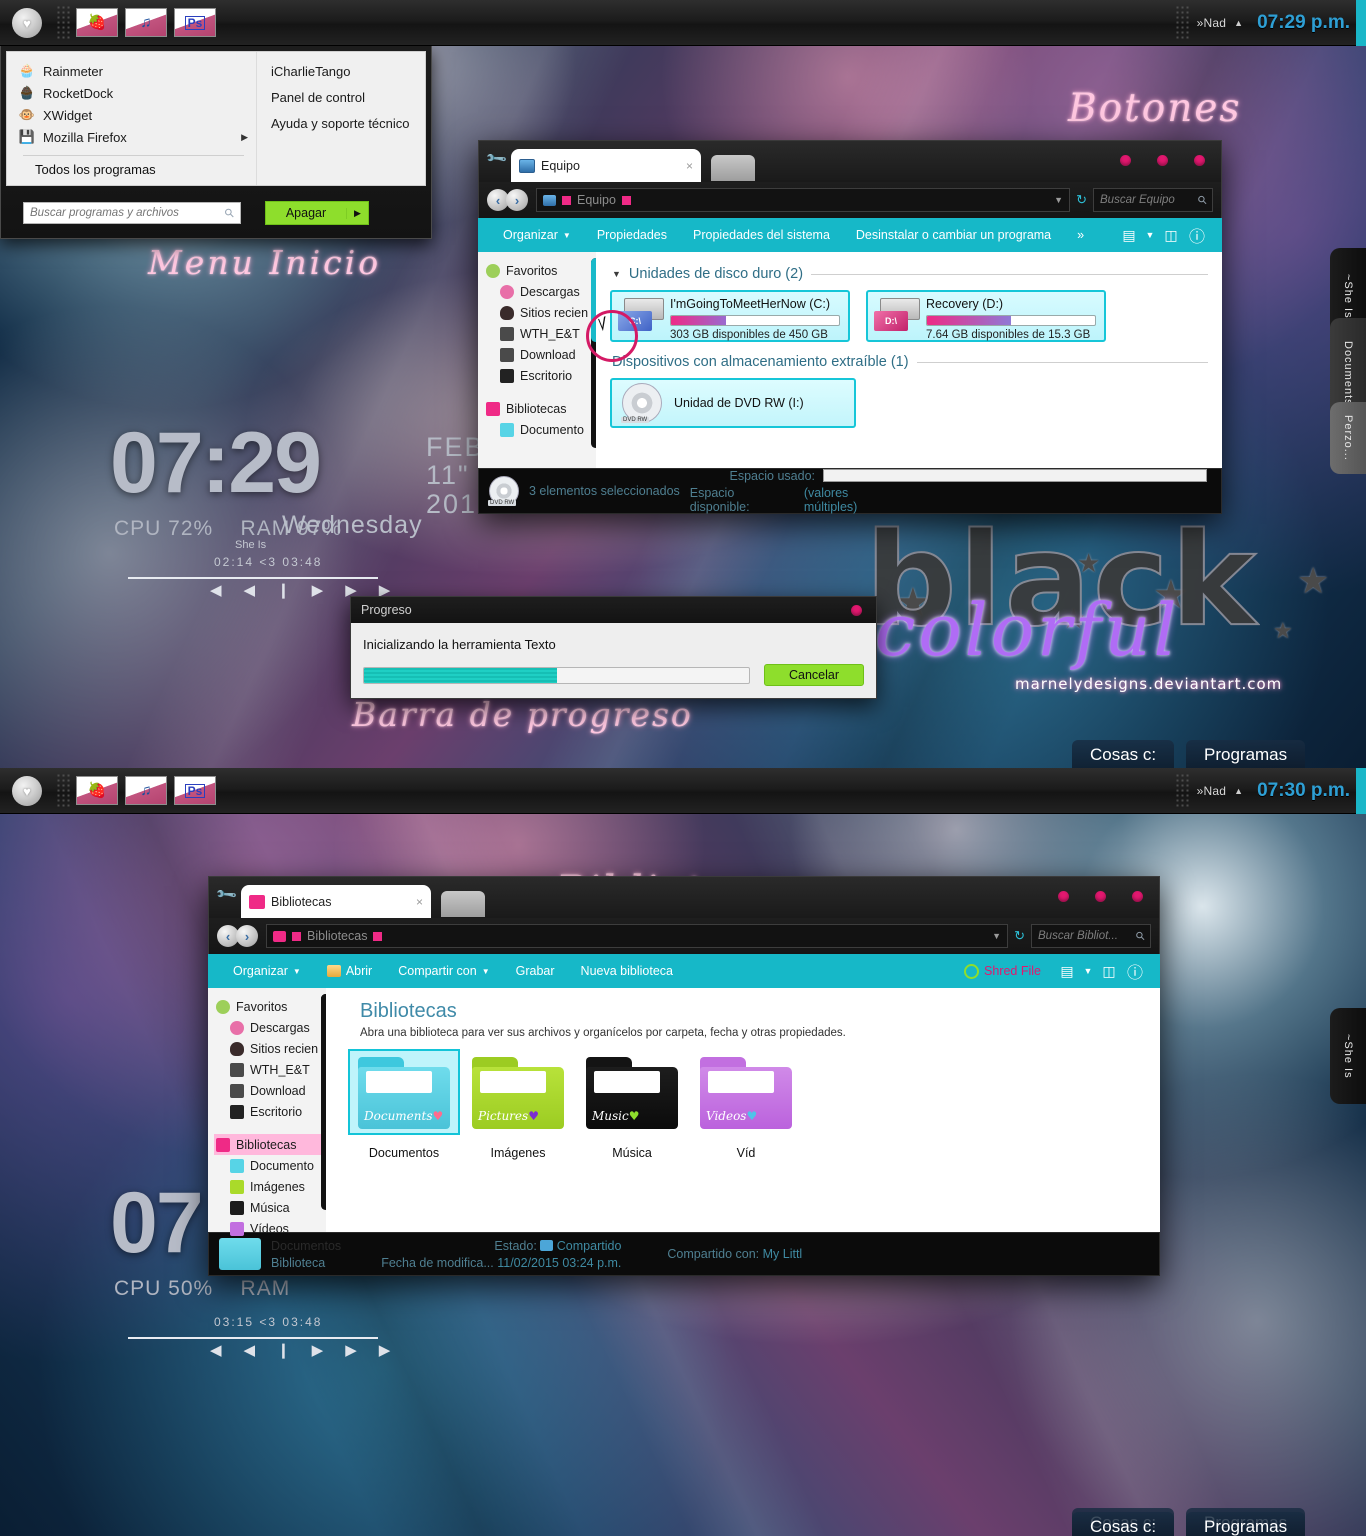 This screenshot has height=1536, width=1366. I want to click on search-input-equipo: Buscar Equipo ⚲, so click(1153, 200).